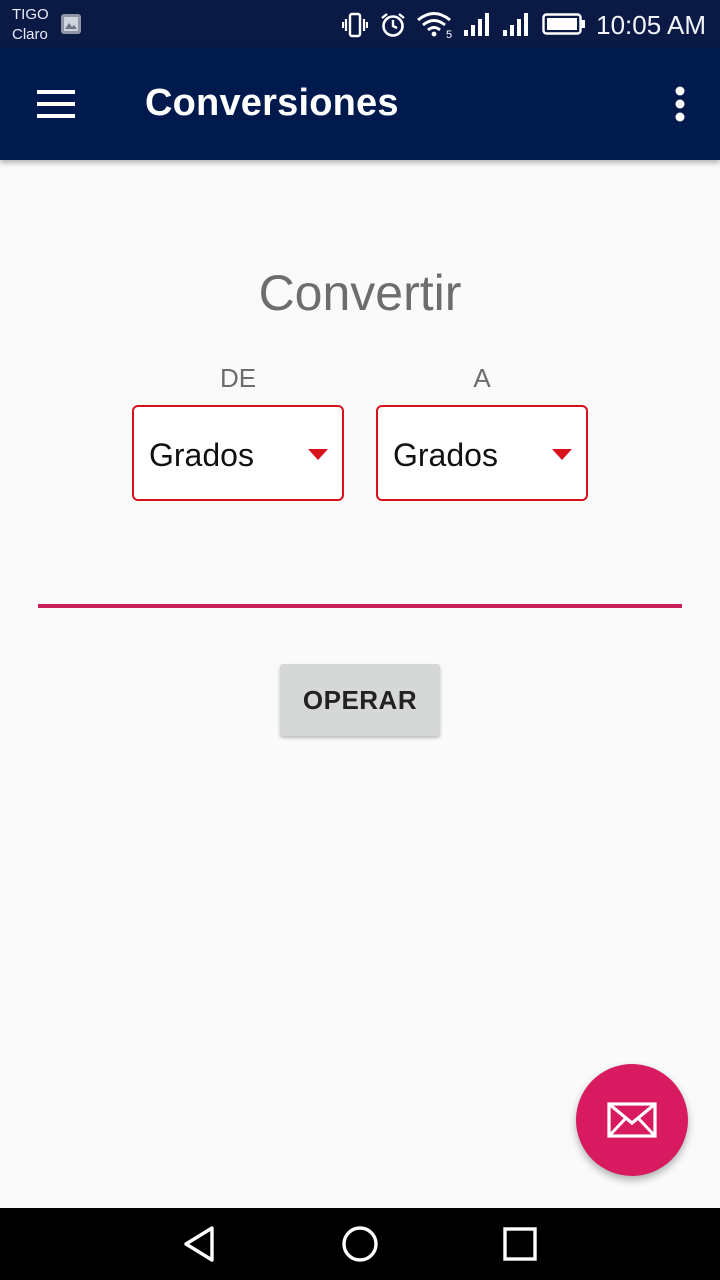 The width and height of the screenshot is (720, 1280). Describe the element at coordinates (272, 103) in the screenshot. I see `app-title: Conversiones` at that location.